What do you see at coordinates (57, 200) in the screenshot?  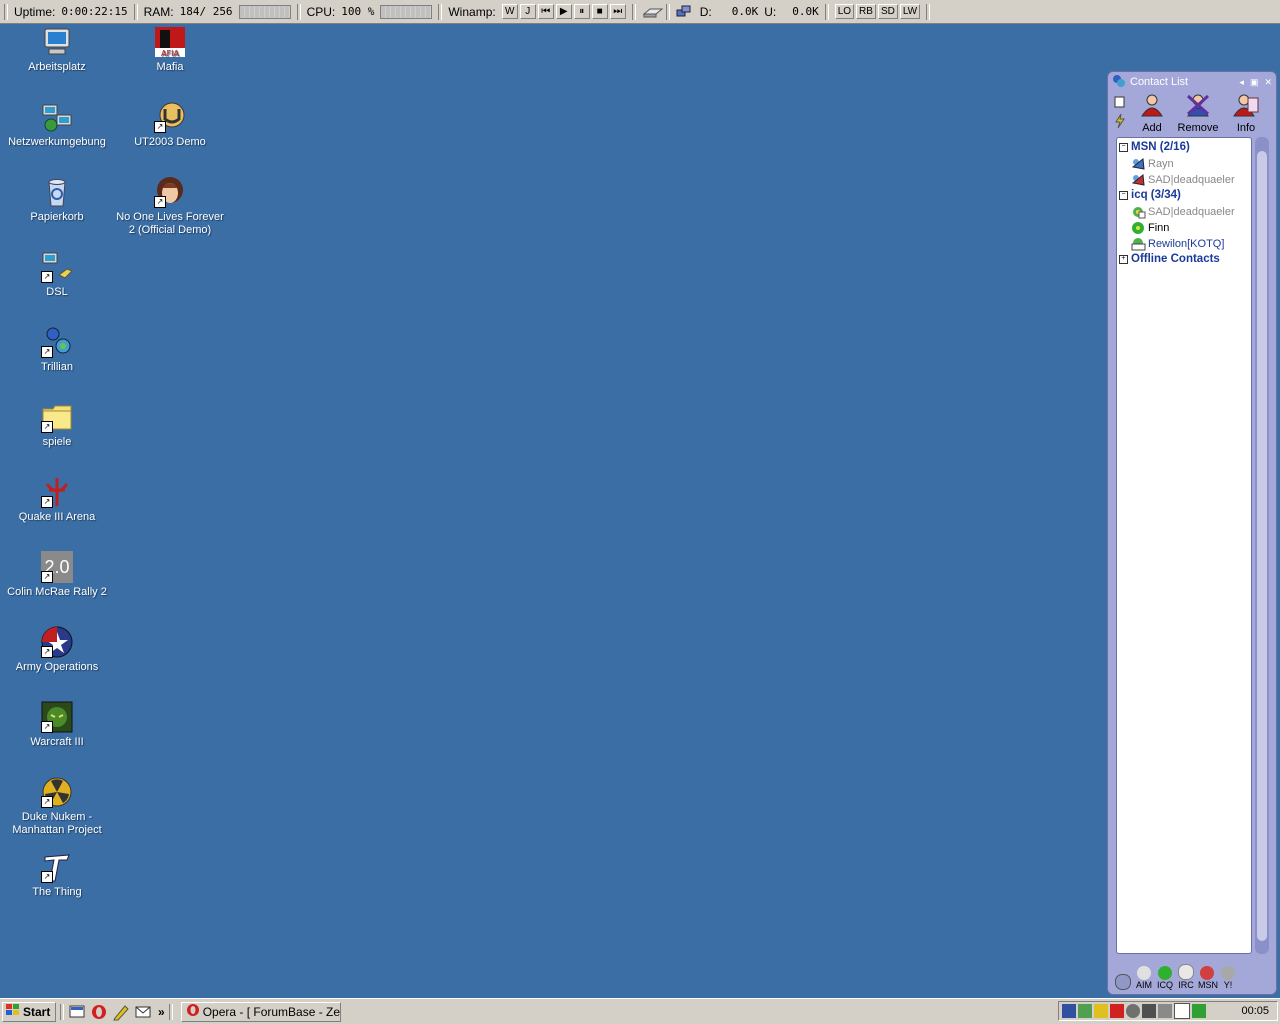 I see `desktop-icon-papierkorb: Papierkorb` at bounding box center [57, 200].